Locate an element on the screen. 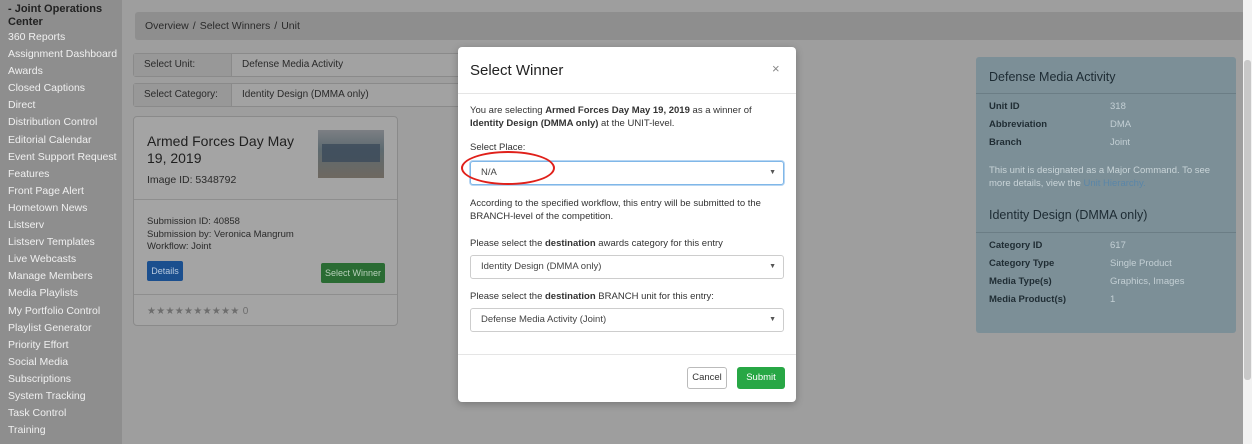 Image resolution: width=1252 pixels, height=444 pixels. submit-button: Submit is located at coordinates (761, 378).